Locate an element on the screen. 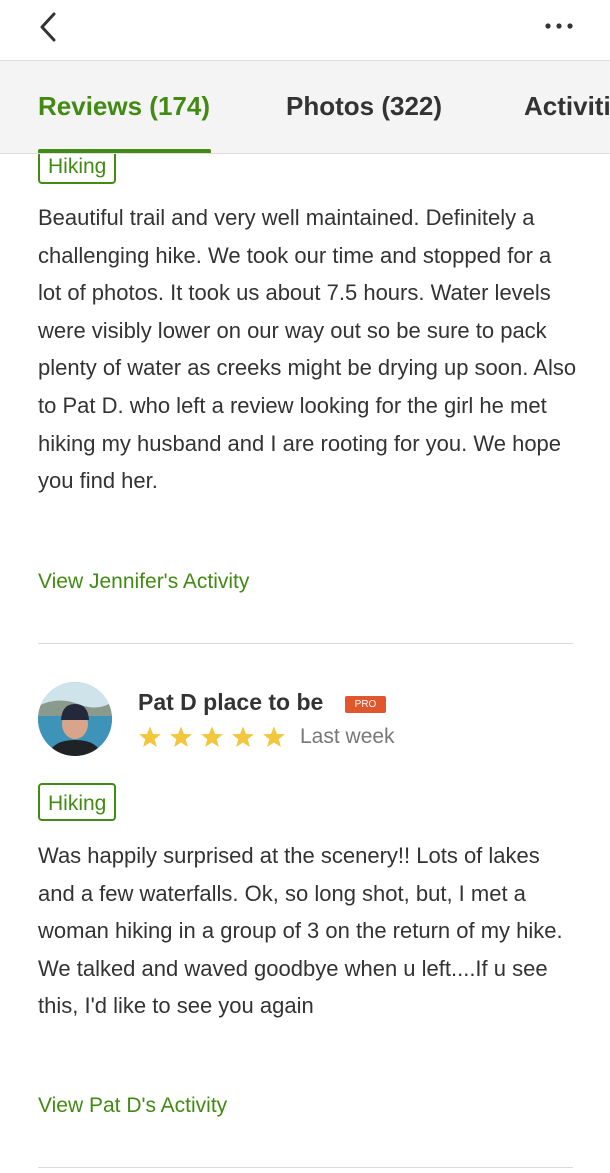 The height and width of the screenshot is (1173, 610). view-activity-link: View Jennifer's Activity is located at coordinates (143, 582).